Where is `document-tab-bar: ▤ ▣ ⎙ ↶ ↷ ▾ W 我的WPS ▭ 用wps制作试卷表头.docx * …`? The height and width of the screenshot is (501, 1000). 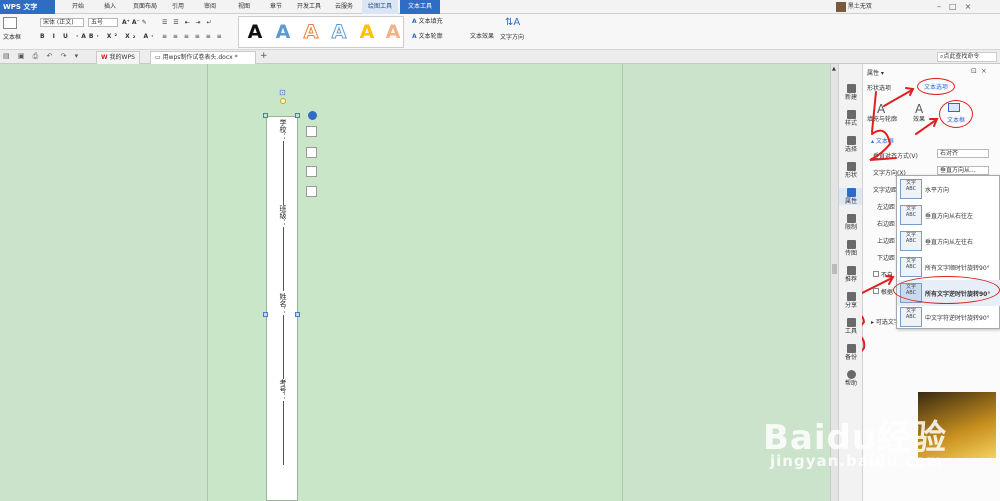
document-tab-bar: ▤ ▣ ⎙ ↶ ↷ ▾ W 我的WPS ▭ 用wps制作试卷表头.docx * … is located at coordinates (500, 57).